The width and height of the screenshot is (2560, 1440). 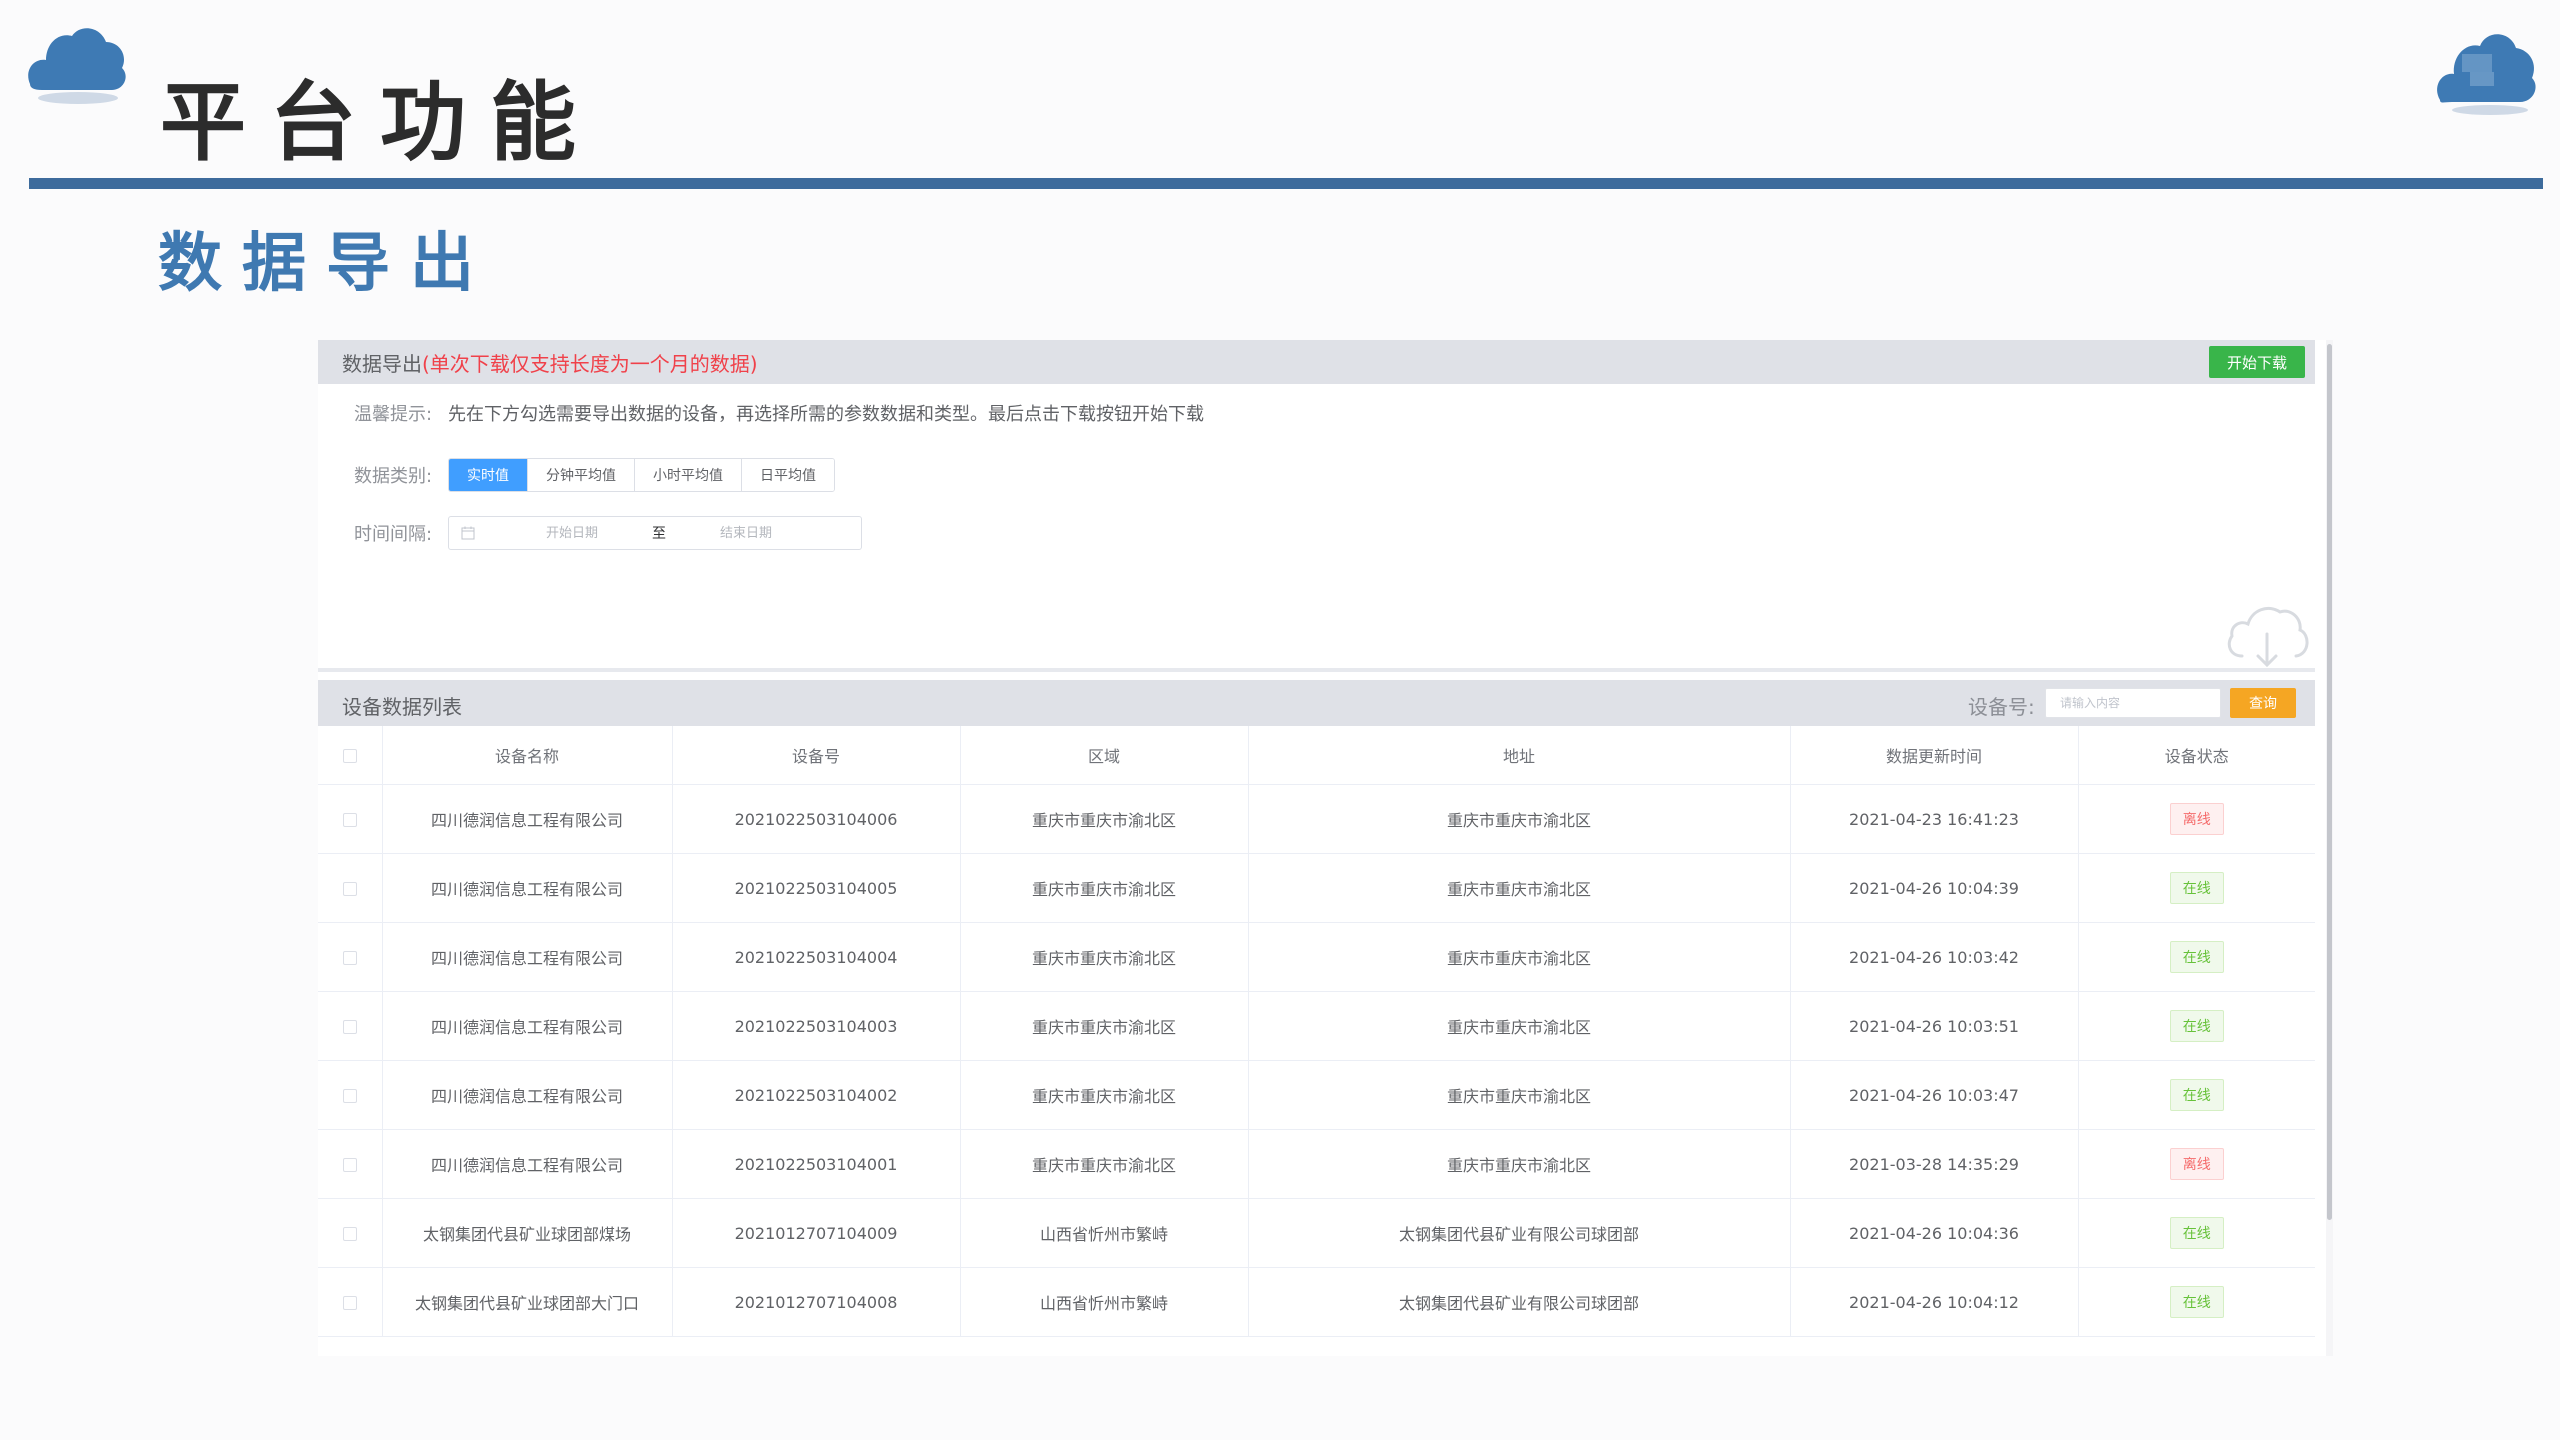 I want to click on calendar-icon, so click(x=468, y=533).